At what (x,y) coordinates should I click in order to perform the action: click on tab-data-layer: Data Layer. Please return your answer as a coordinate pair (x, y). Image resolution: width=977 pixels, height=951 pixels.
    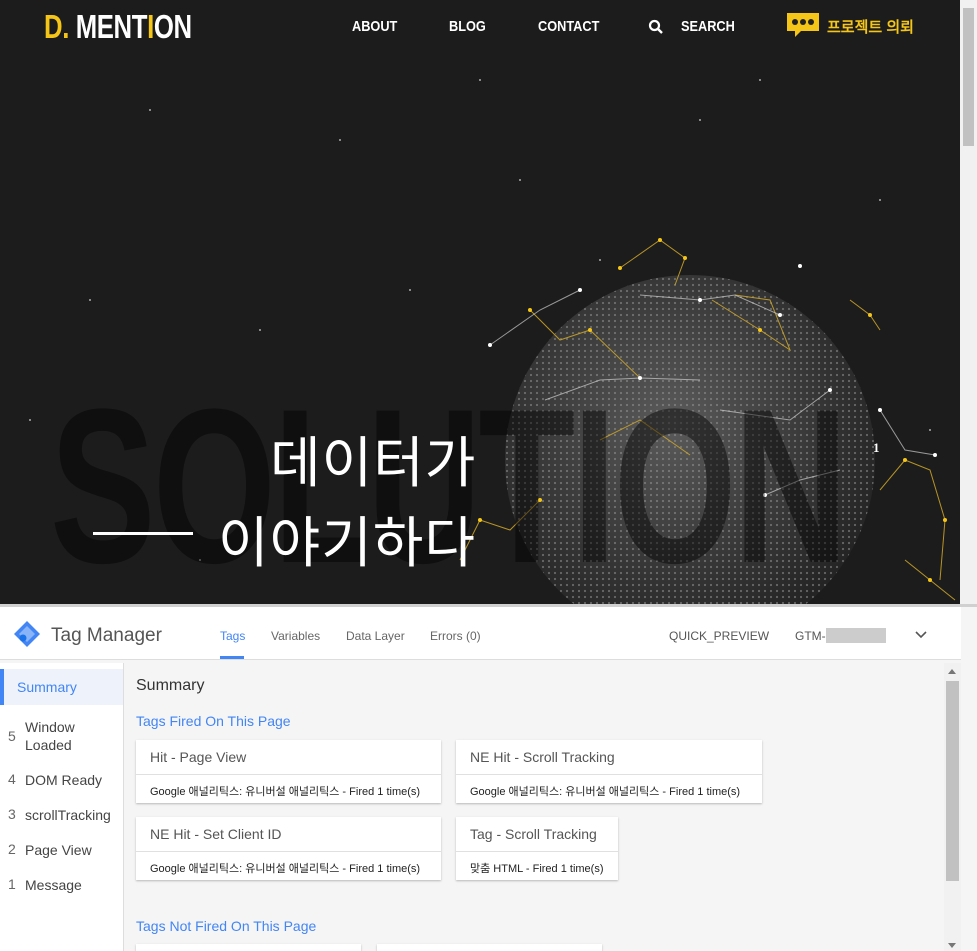
    Looking at the image, I should click on (375, 636).